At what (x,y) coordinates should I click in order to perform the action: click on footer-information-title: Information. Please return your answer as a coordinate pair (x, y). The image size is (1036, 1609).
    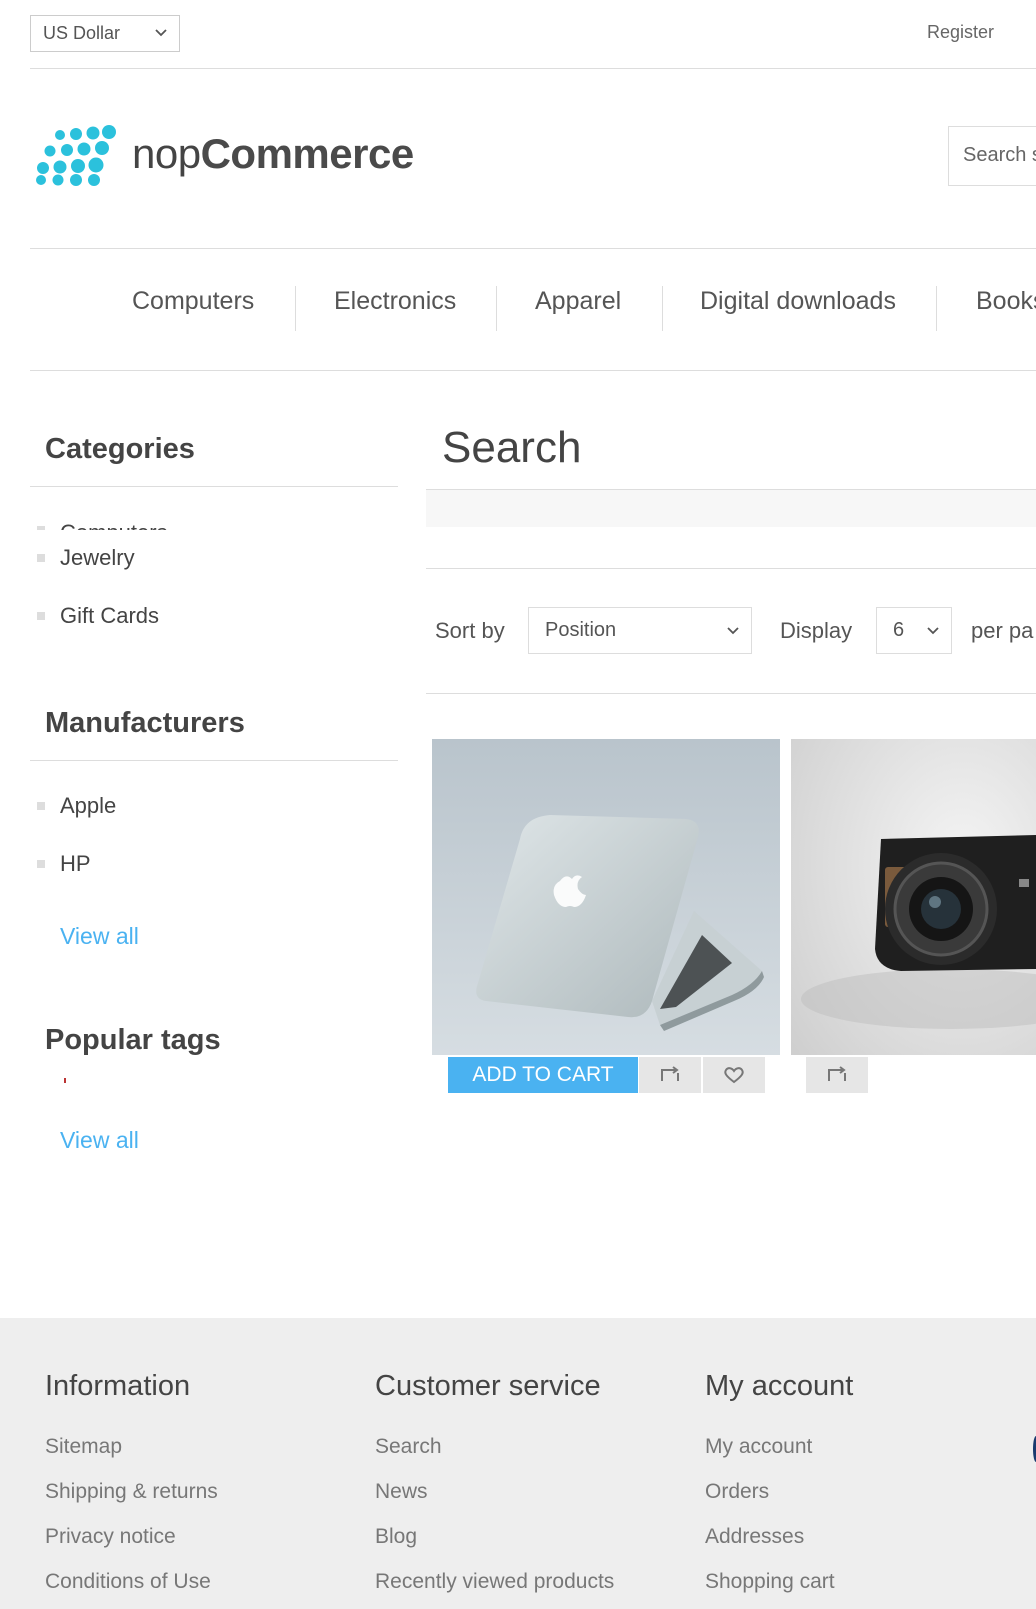
    Looking at the image, I should click on (118, 1386).